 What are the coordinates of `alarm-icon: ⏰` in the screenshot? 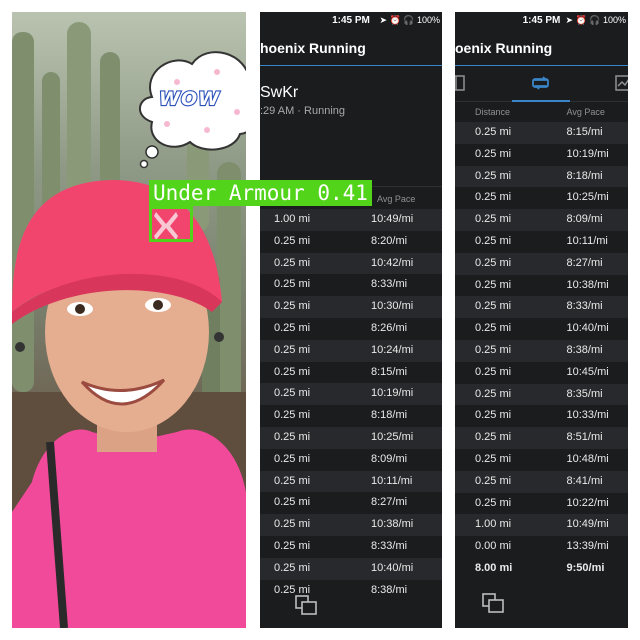 It's located at (395, 20).